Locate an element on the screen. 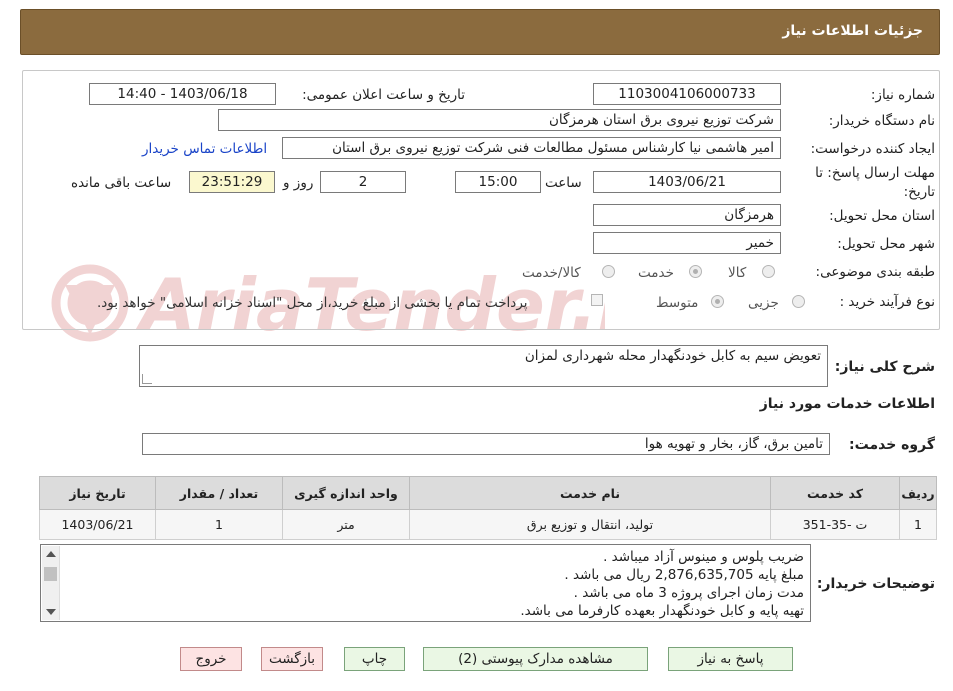 The width and height of the screenshot is (953, 691). col-header-unit: واحد اندازه گیری is located at coordinates (346, 493).